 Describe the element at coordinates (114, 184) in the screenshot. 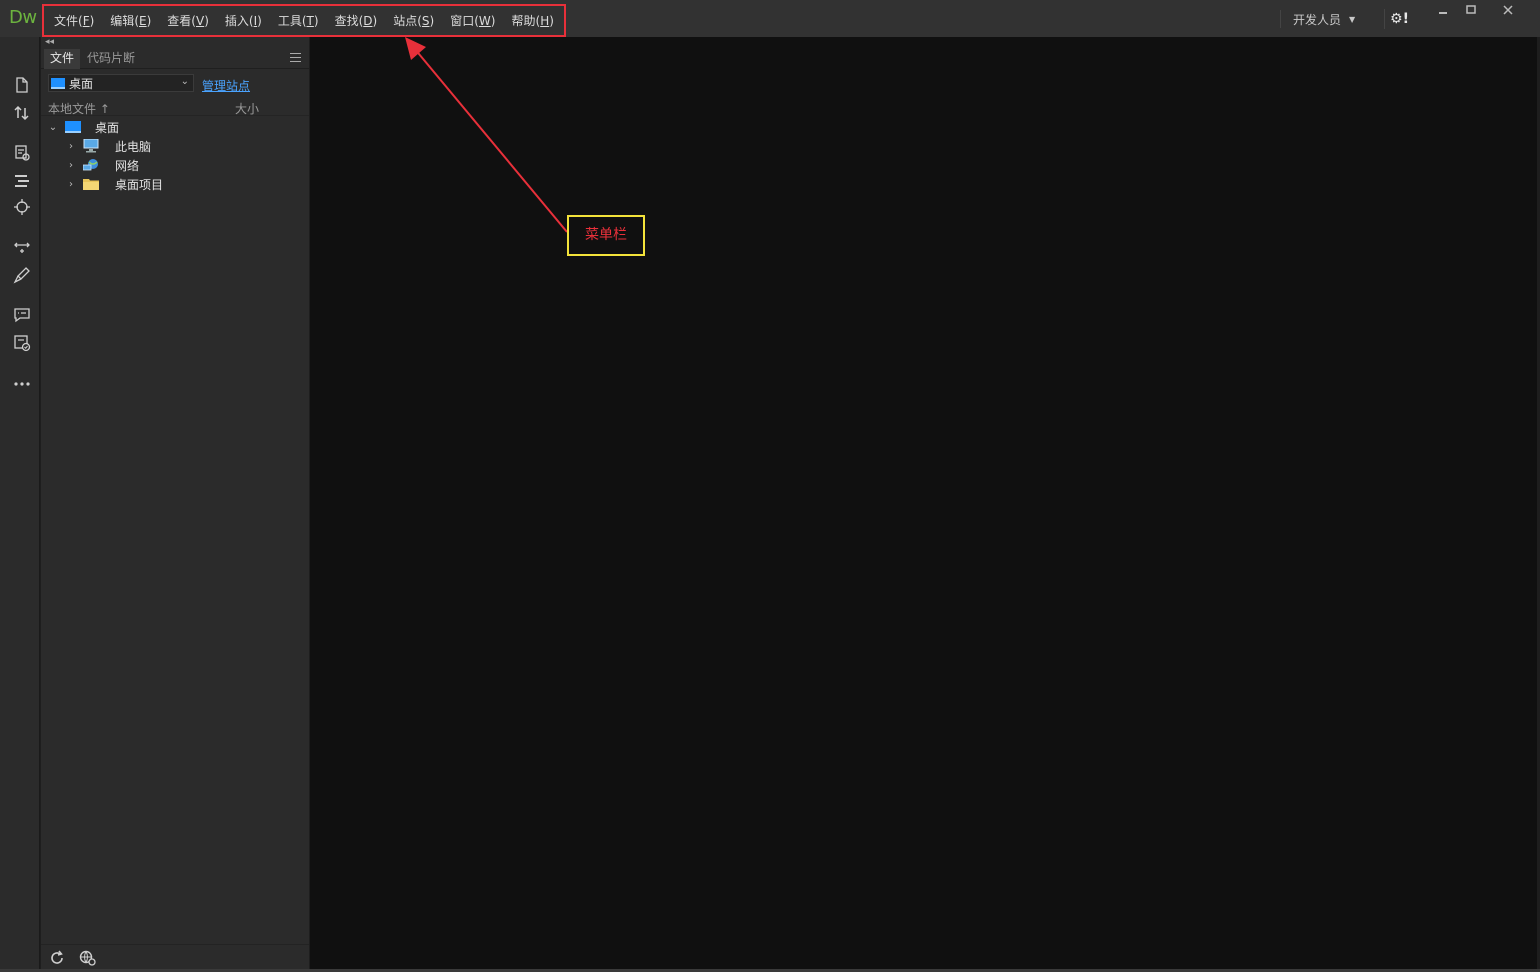

I see `tree-item-desktop-project: › 桌面项目` at that location.